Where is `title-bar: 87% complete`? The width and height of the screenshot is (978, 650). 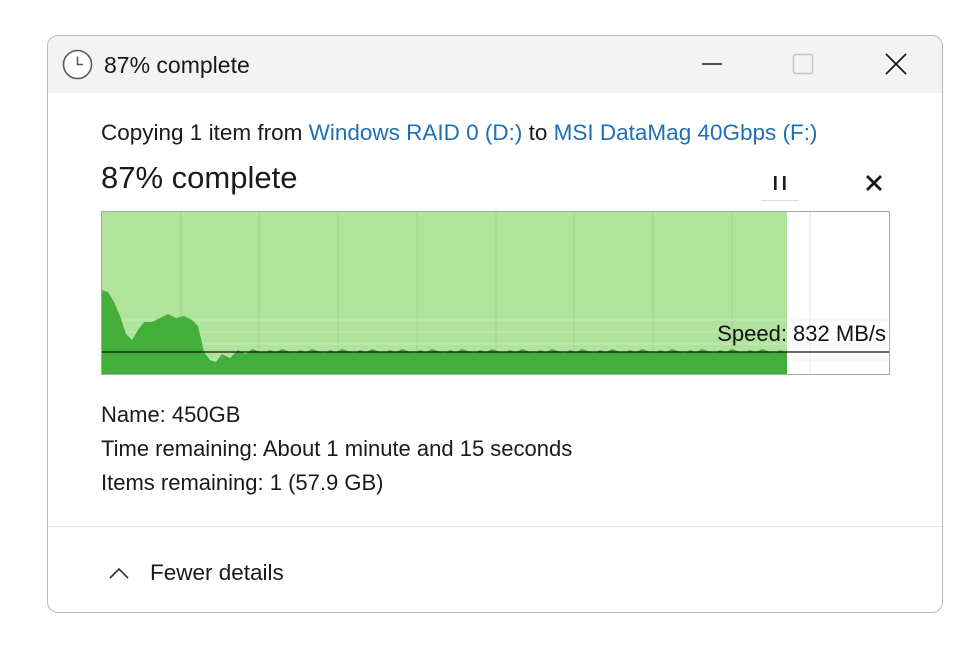
title-bar: 87% complete is located at coordinates (495, 64).